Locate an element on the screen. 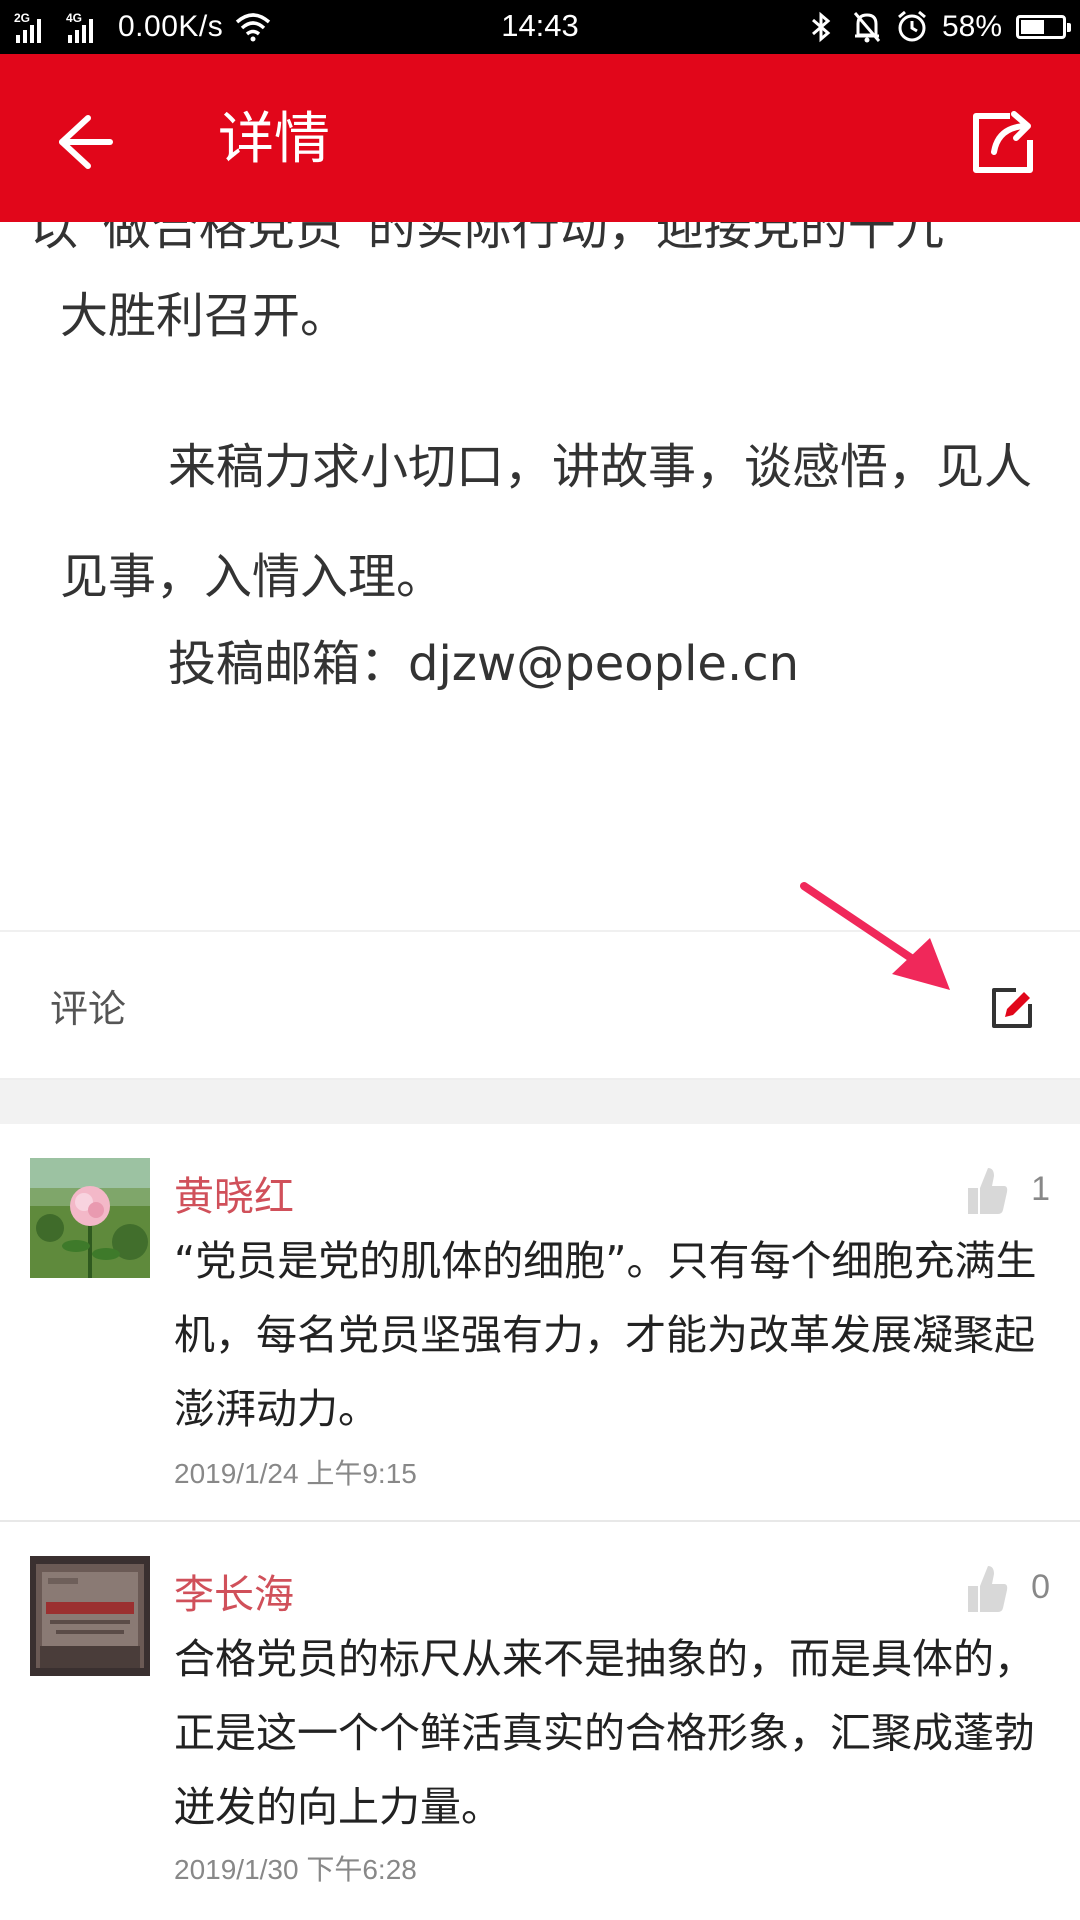 This screenshot has height=1920, width=1080. article-paragraph: 大胜利召开。 is located at coordinates (204, 316).